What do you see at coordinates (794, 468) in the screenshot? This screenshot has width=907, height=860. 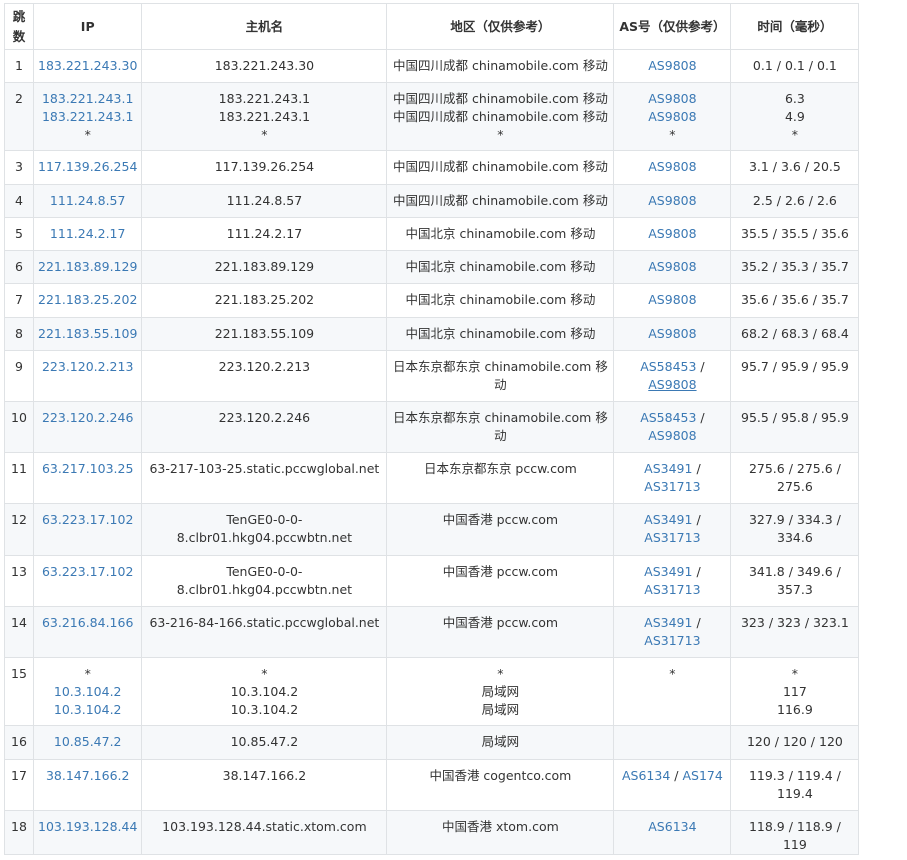 I see `time-line: 275.6 / 275.6 /` at bounding box center [794, 468].